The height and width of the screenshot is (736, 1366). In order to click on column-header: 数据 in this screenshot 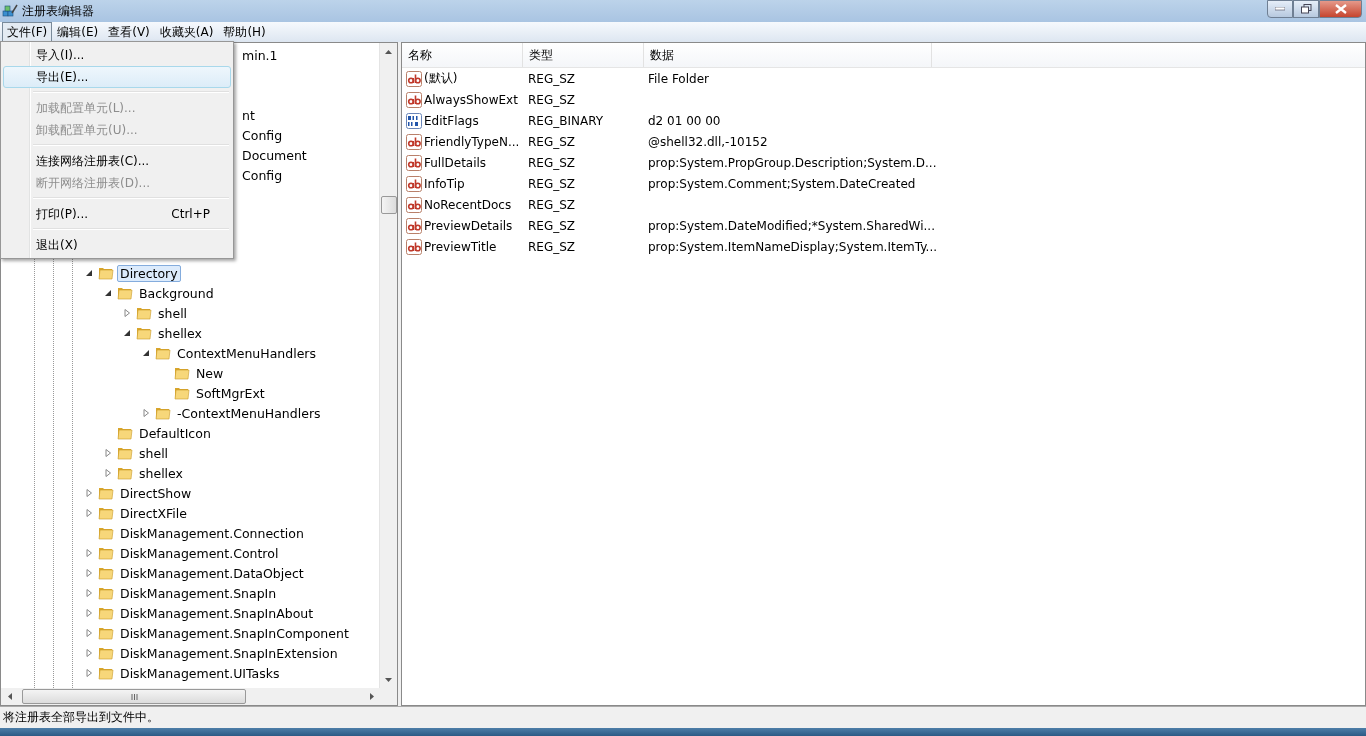, I will do `click(788, 55)`.